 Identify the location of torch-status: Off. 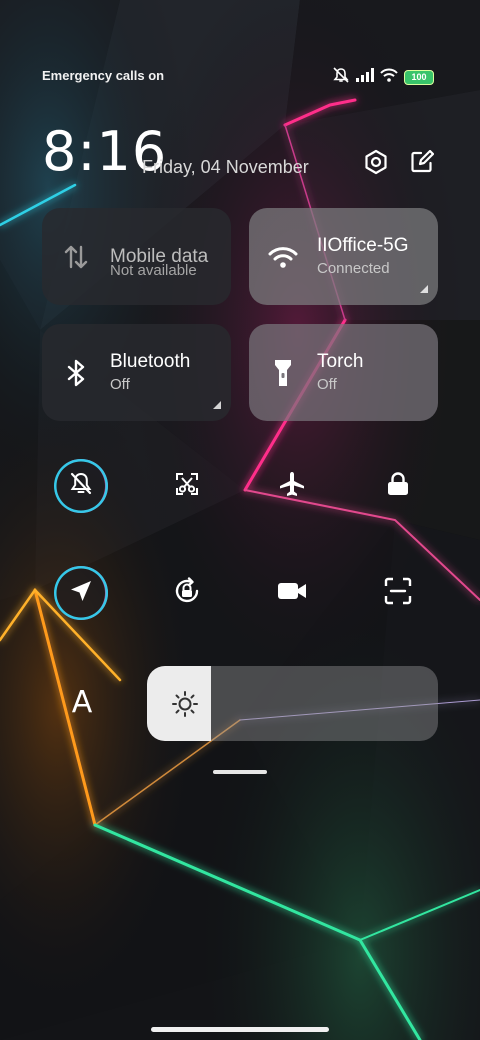
(327, 384).